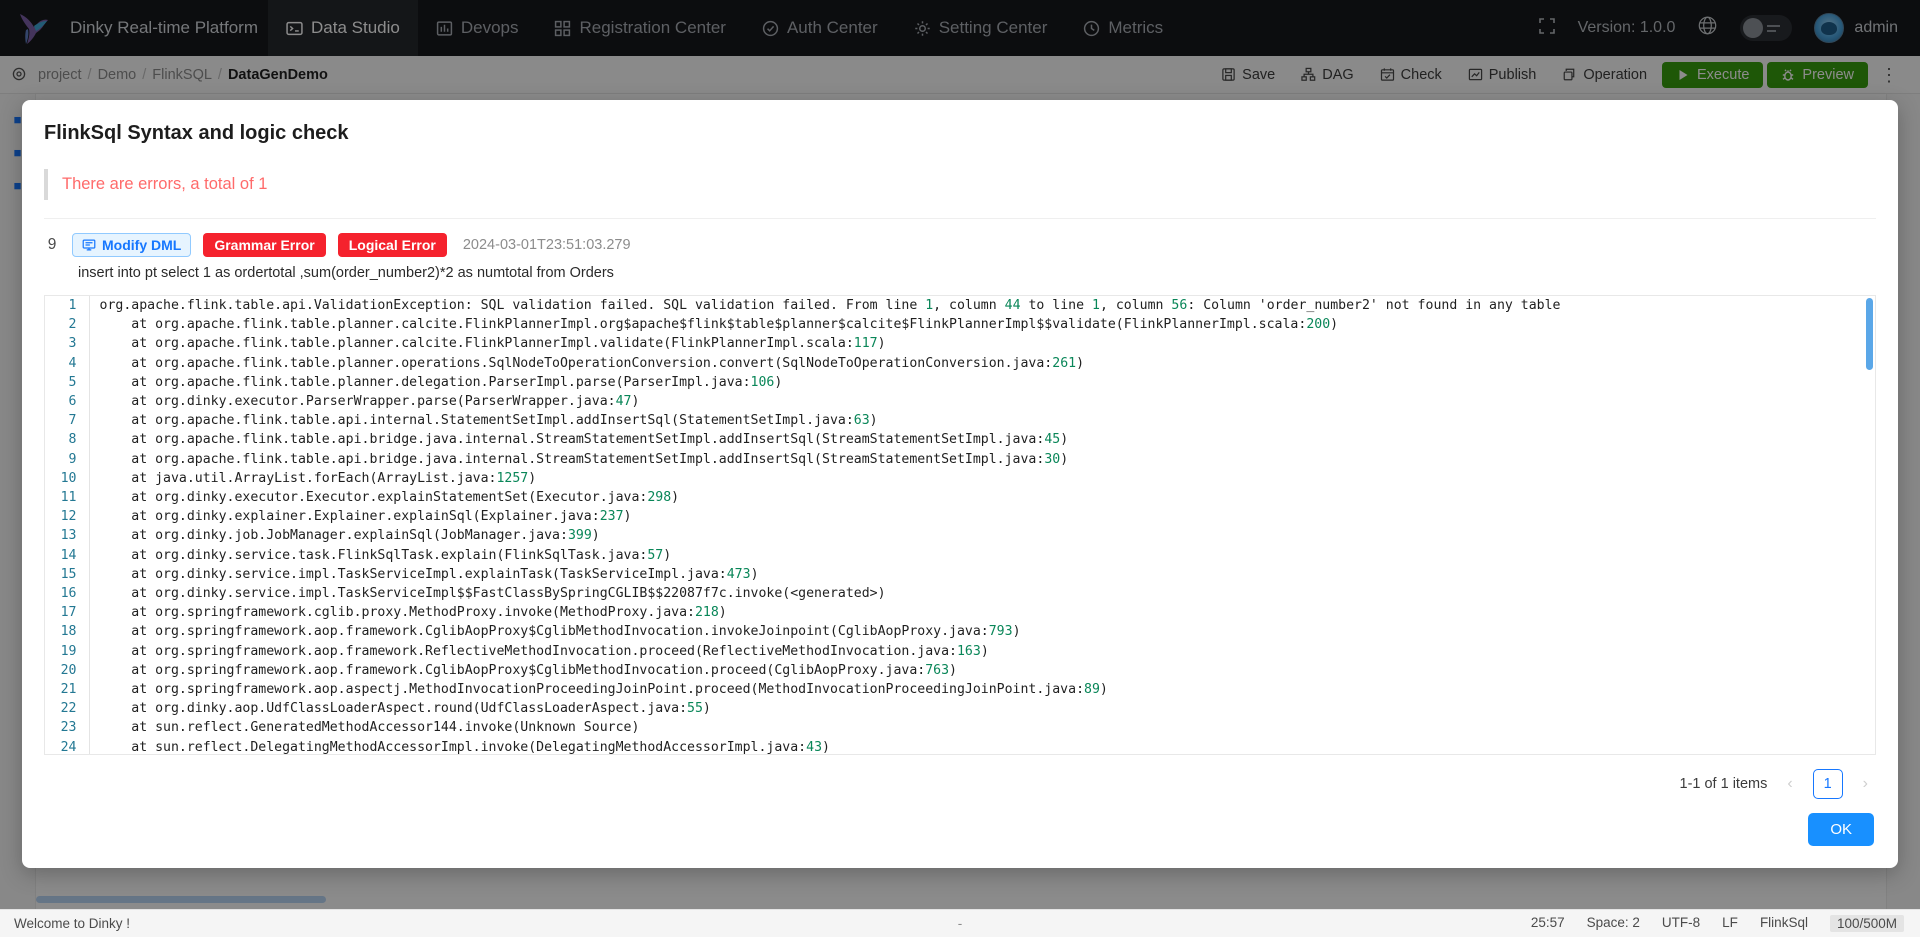 The height and width of the screenshot is (937, 1920). What do you see at coordinates (546, 245) in the screenshot?
I see `error-timestamp: 2024-03-01T23:51:03.279` at bounding box center [546, 245].